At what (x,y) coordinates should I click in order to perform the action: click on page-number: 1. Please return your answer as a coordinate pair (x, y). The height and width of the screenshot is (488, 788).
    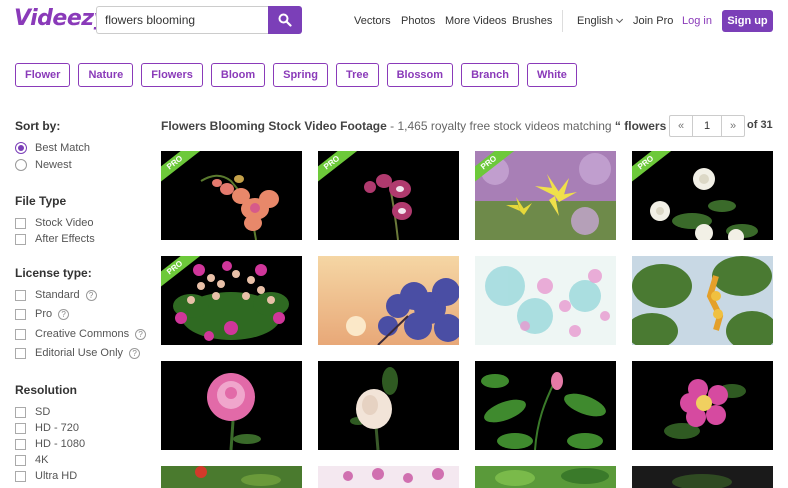
    Looking at the image, I should click on (707, 126).